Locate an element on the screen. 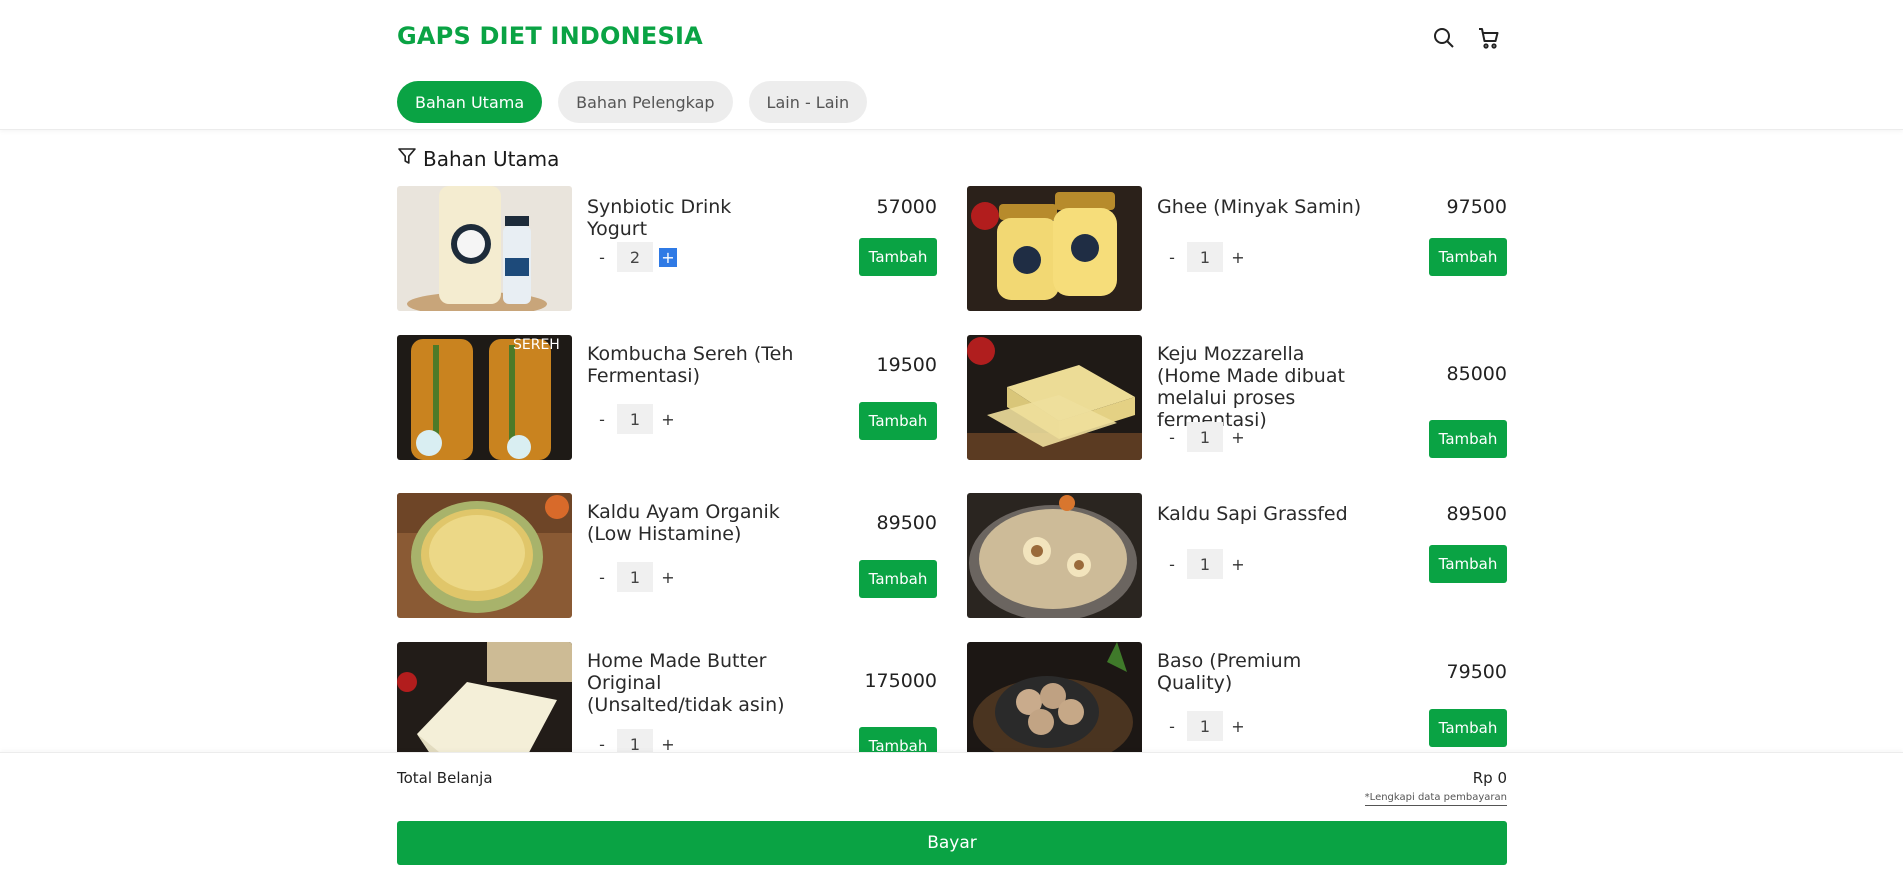 The image size is (1903, 880). product-name: Kaldu Sapi Grassfed is located at coordinates (1252, 514).